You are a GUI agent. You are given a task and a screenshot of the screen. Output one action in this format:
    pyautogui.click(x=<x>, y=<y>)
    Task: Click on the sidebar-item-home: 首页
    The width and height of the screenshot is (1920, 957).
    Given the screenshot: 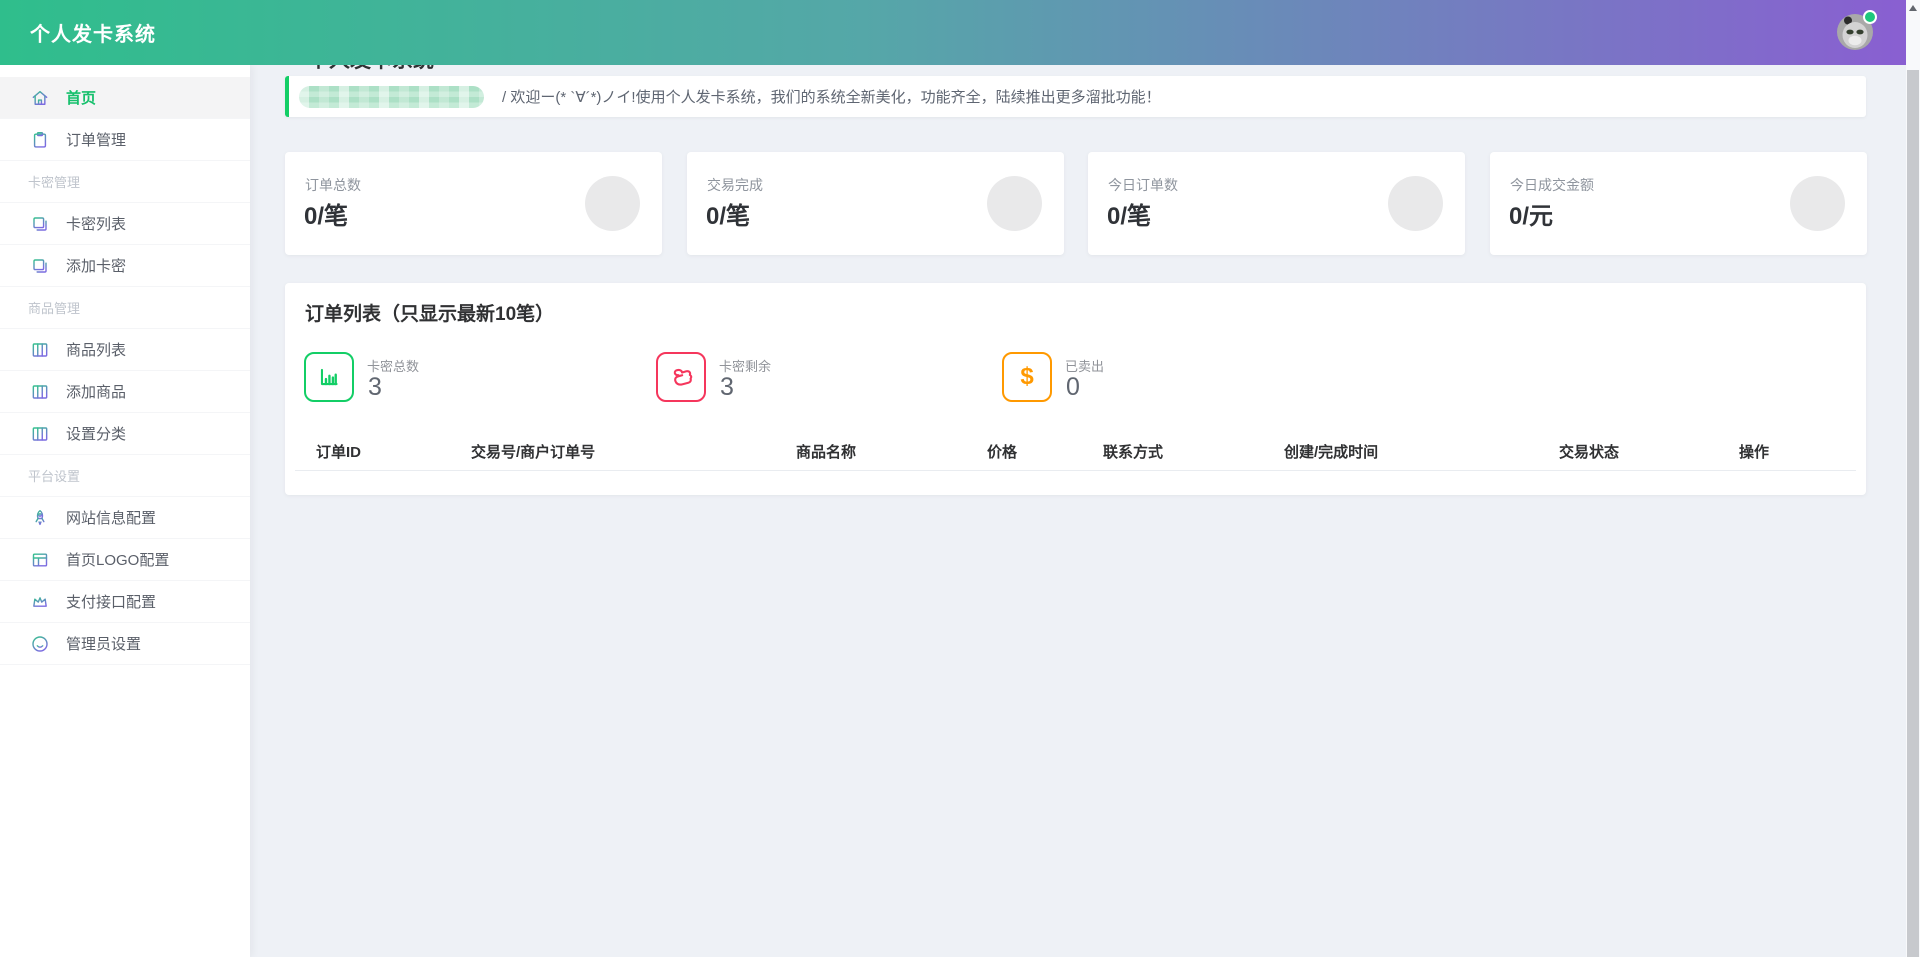 What is the action you would take?
    pyautogui.click(x=125, y=98)
    